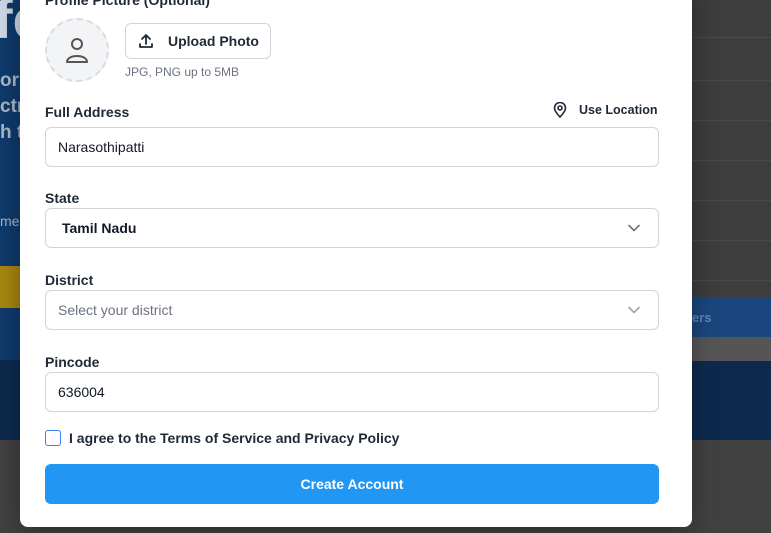  Describe the element at coordinates (352, 310) in the screenshot. I see `district-select: Select your district` at that location.